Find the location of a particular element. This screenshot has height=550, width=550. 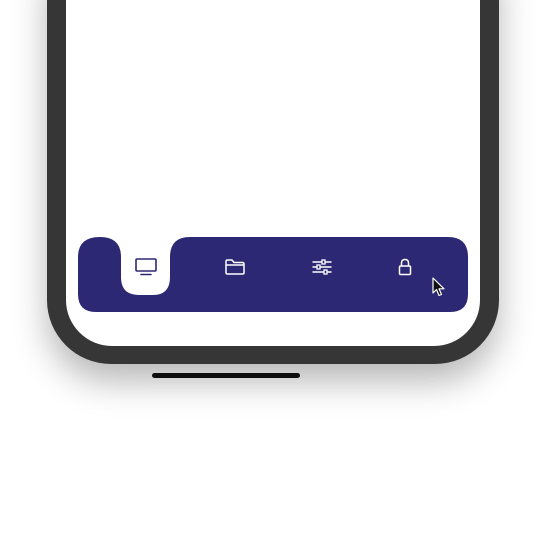

tab-monitor is located at coordinates (146, 267).